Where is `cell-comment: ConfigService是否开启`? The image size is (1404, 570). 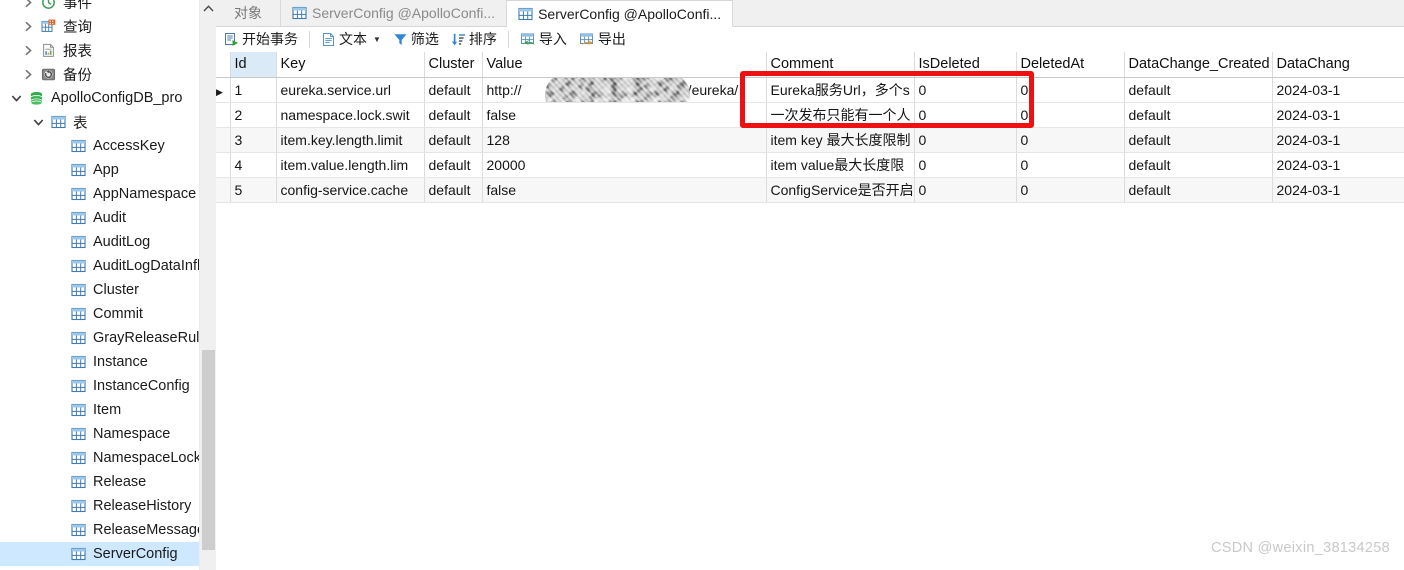 cell-comment: ConfigService是否开启 is located at coordinates (840, 190).